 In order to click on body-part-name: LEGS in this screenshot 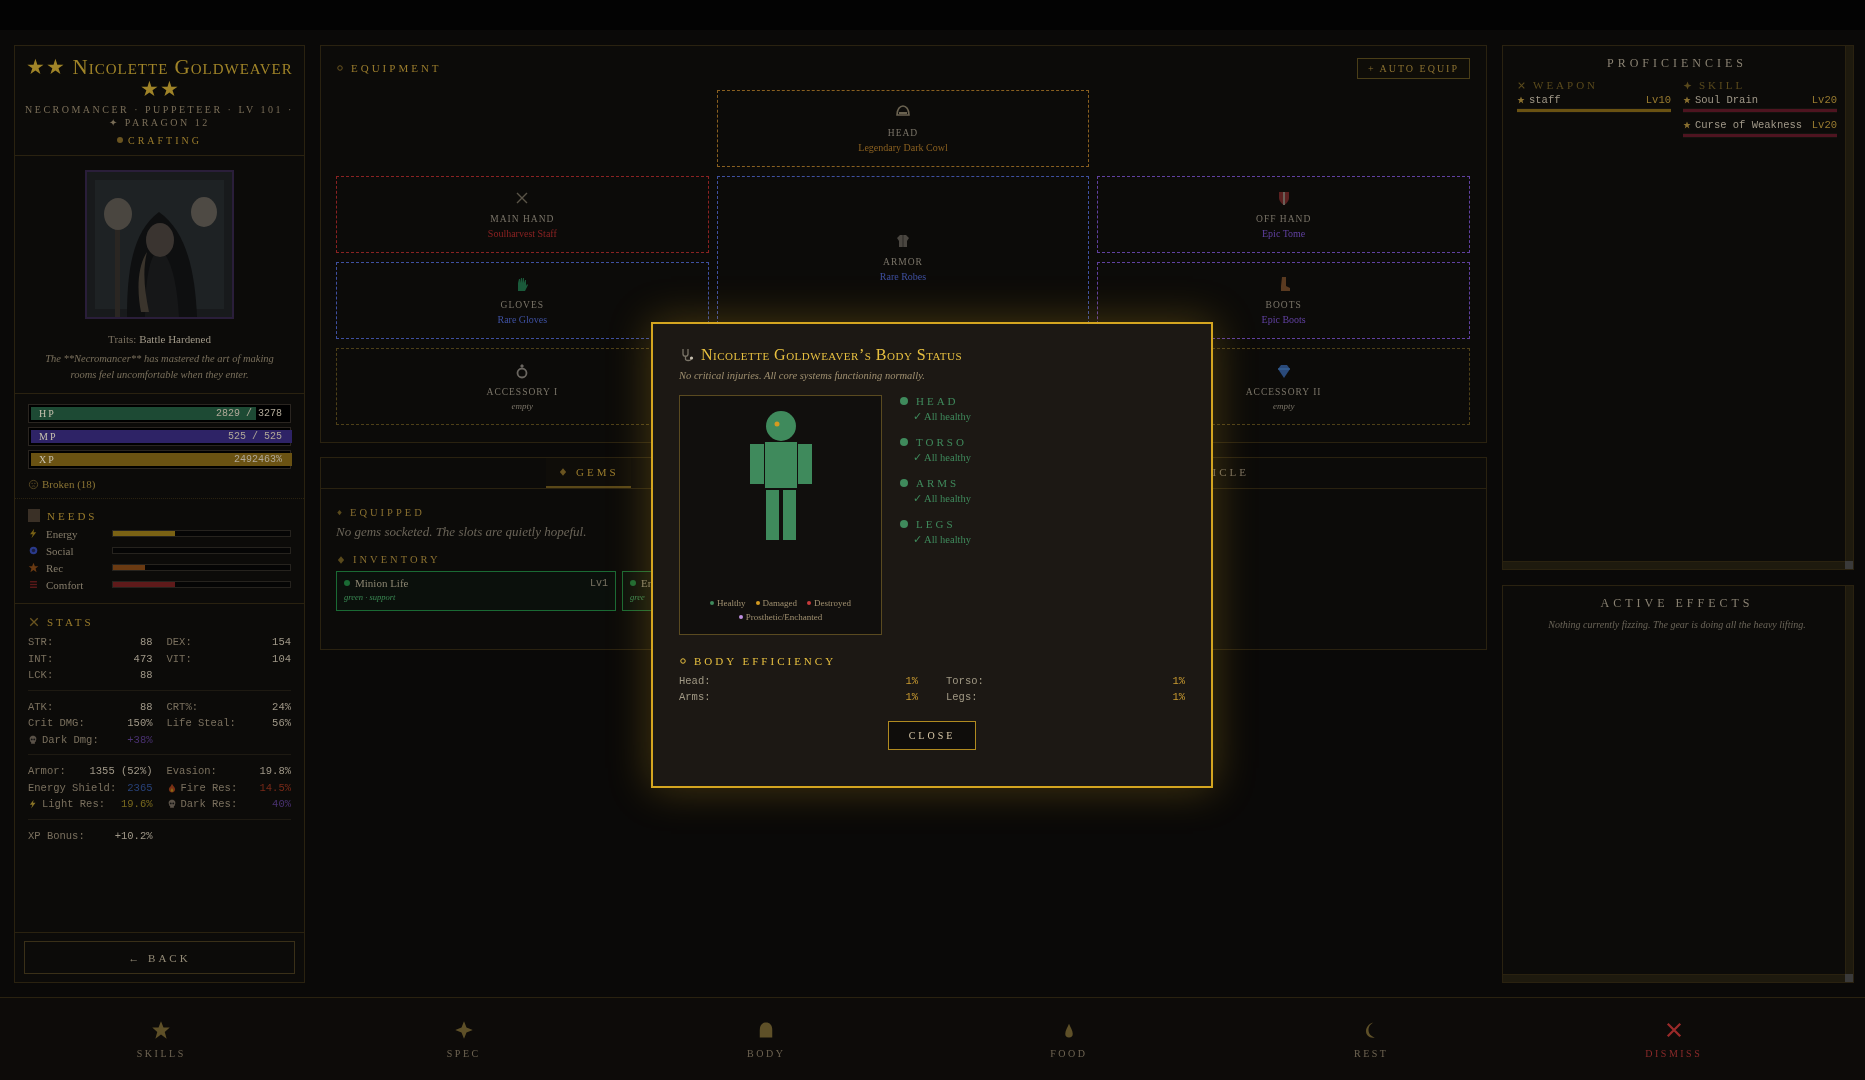, I will do `click(936, 524)`.